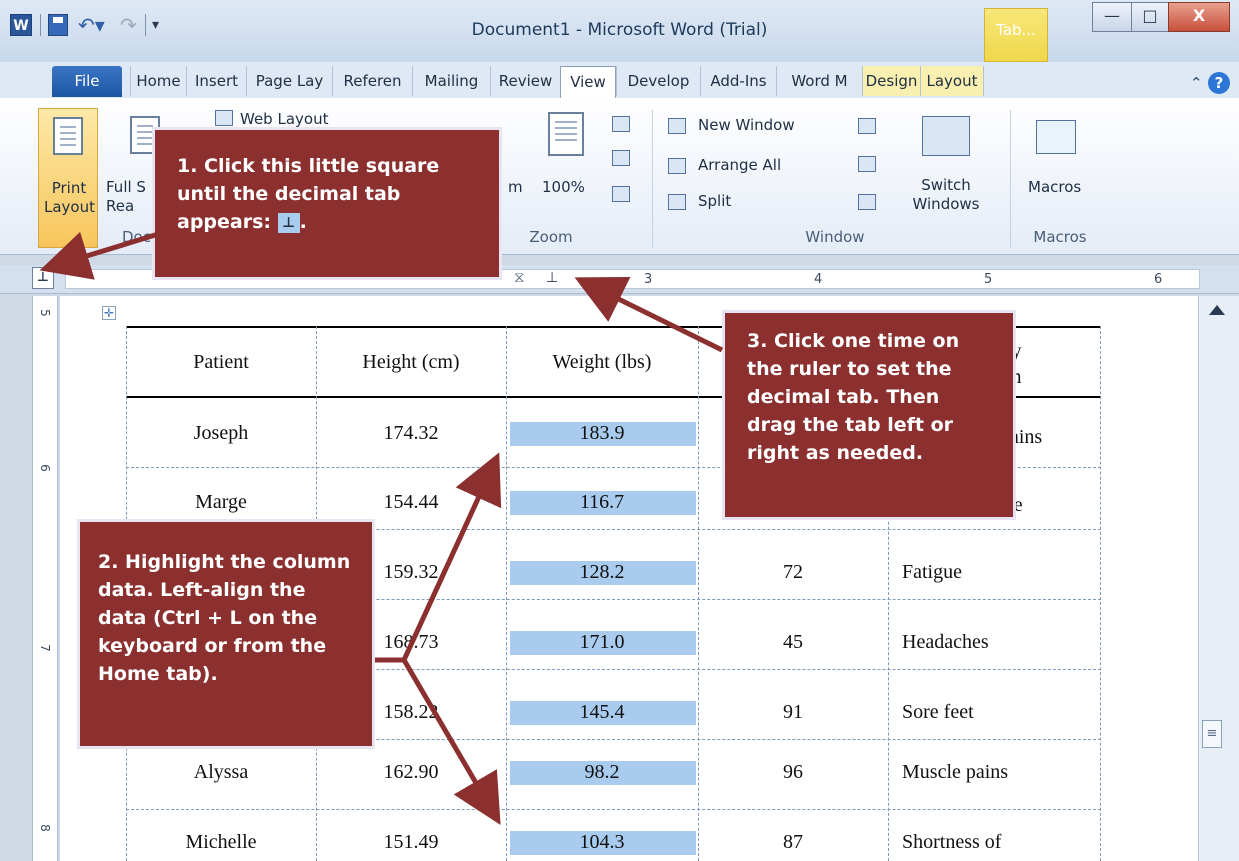 This screenshot has width=1239, height=861. What do you see at coordinates (818, 279) in the screenshot?
I see `ruler-number: 4` at bounding box center [818, 279].